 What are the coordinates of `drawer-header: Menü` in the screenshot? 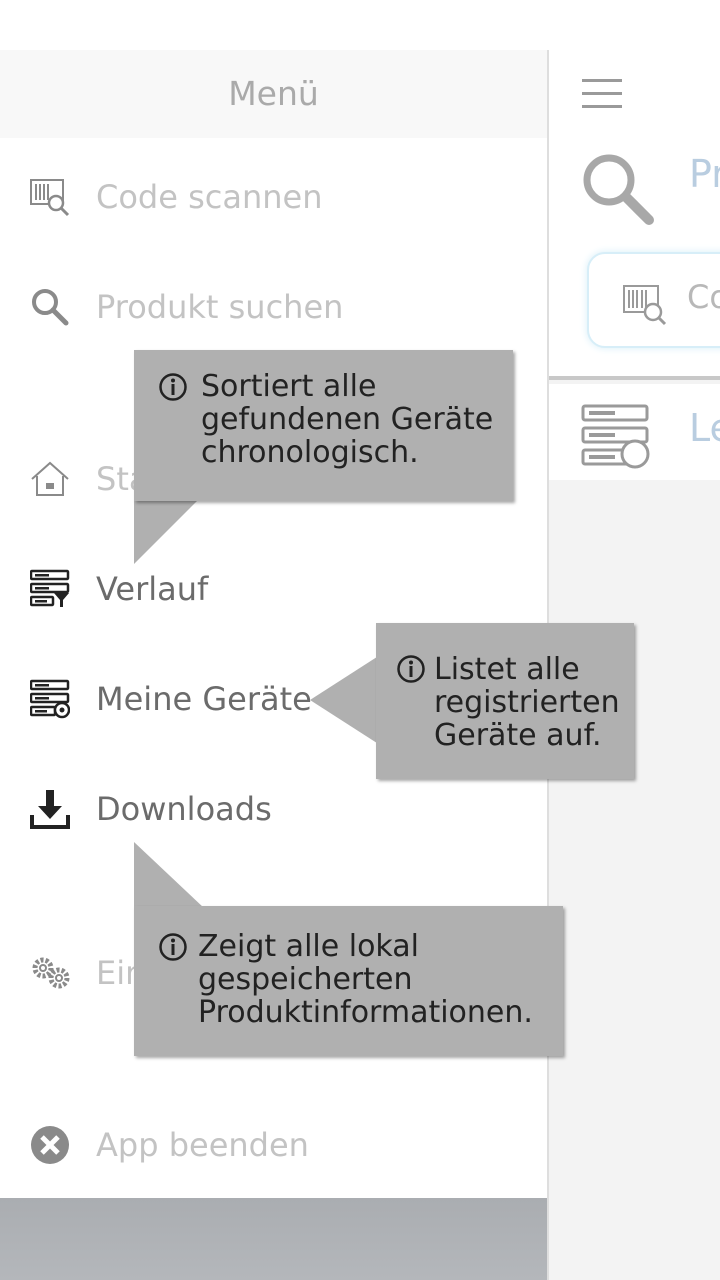 It's located at (273, 94).